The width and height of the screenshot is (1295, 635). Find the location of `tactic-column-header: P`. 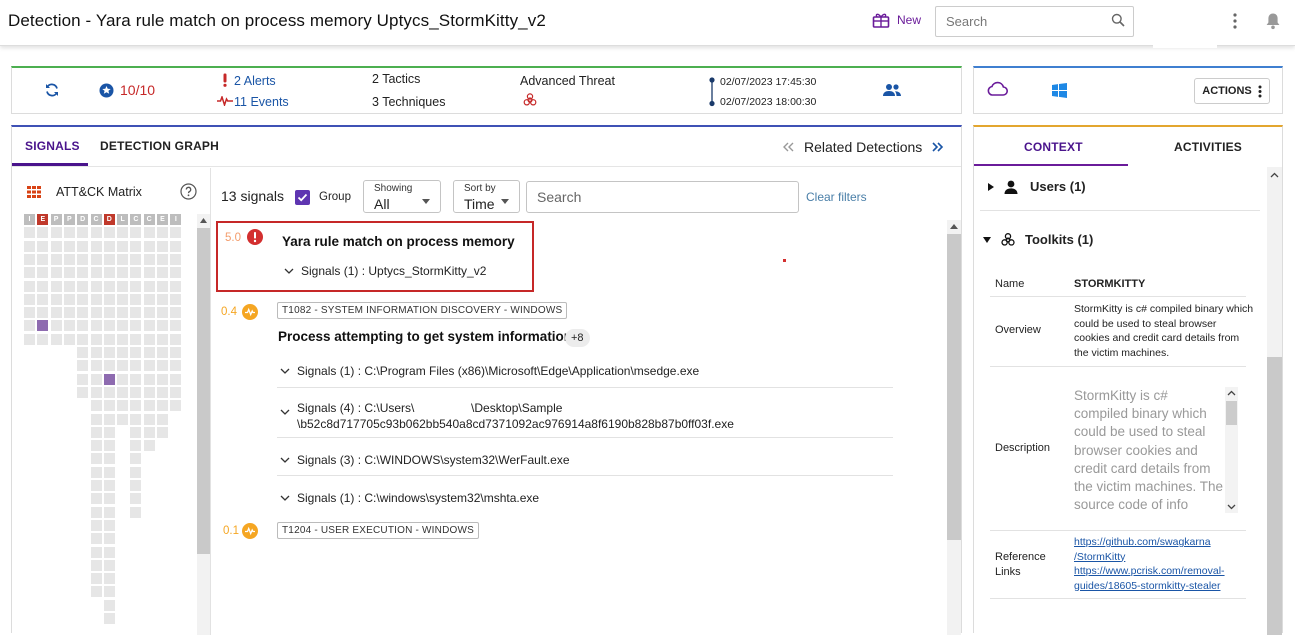

tactic-column-header: P is located at coordinates (69, 219).